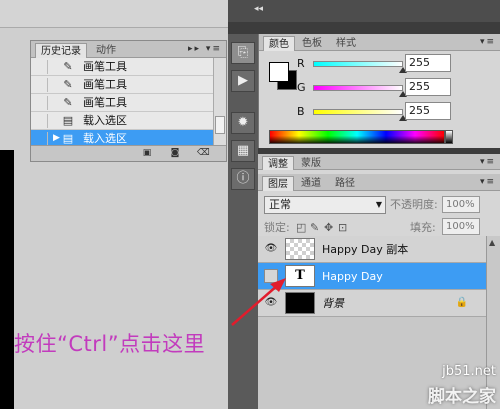 This screenshot has width=500, height=409. What do you see at coordinates (462, 397) in the screenshot?
I see `watermark-name: 脚本之家` at bounding box center [462, 397].